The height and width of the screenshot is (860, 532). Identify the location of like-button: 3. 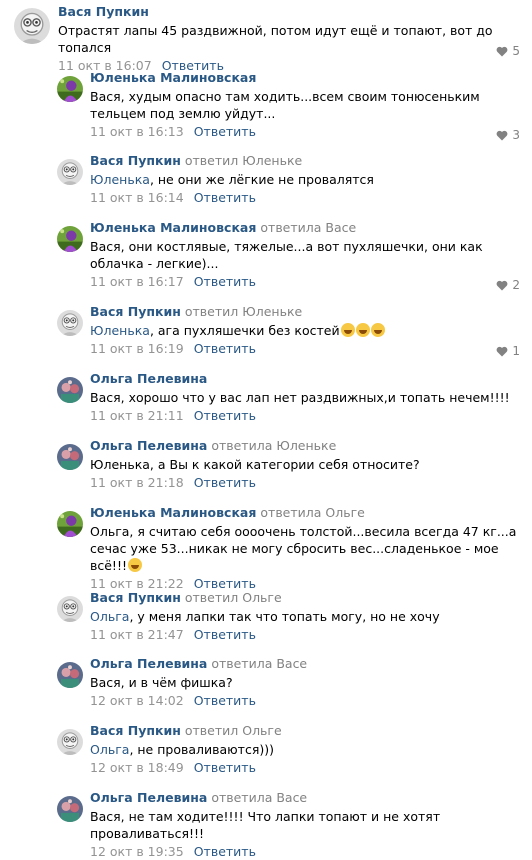
(508, 135).